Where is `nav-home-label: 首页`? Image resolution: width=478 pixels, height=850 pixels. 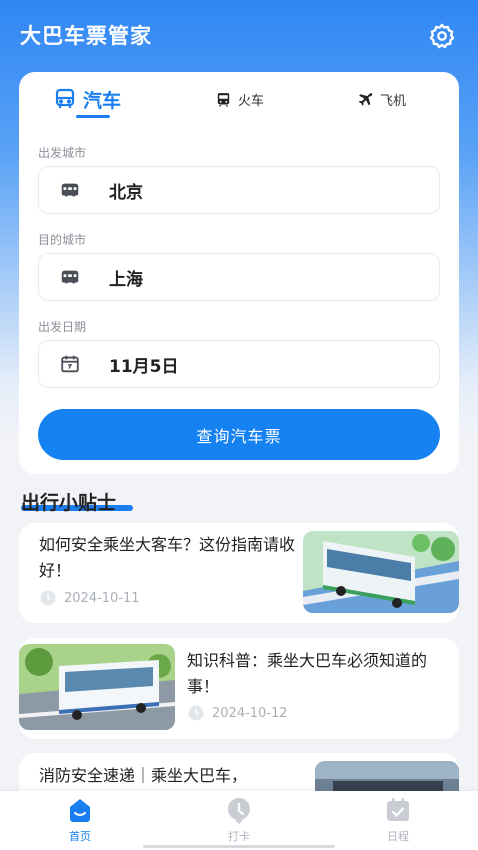
nav-home-label: 首页 is located at coordinates (80, 836).